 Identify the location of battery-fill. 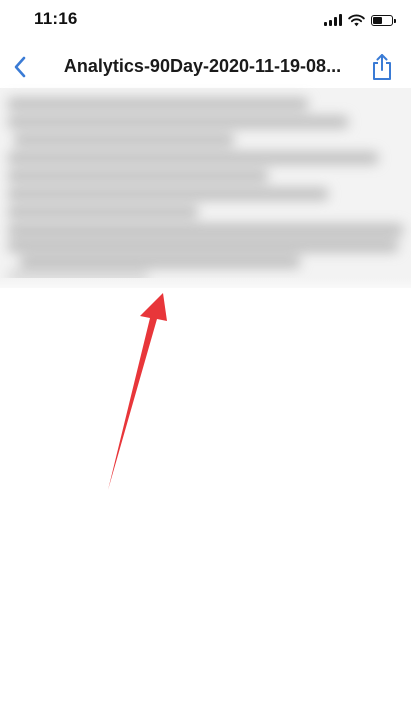
(377, 20).